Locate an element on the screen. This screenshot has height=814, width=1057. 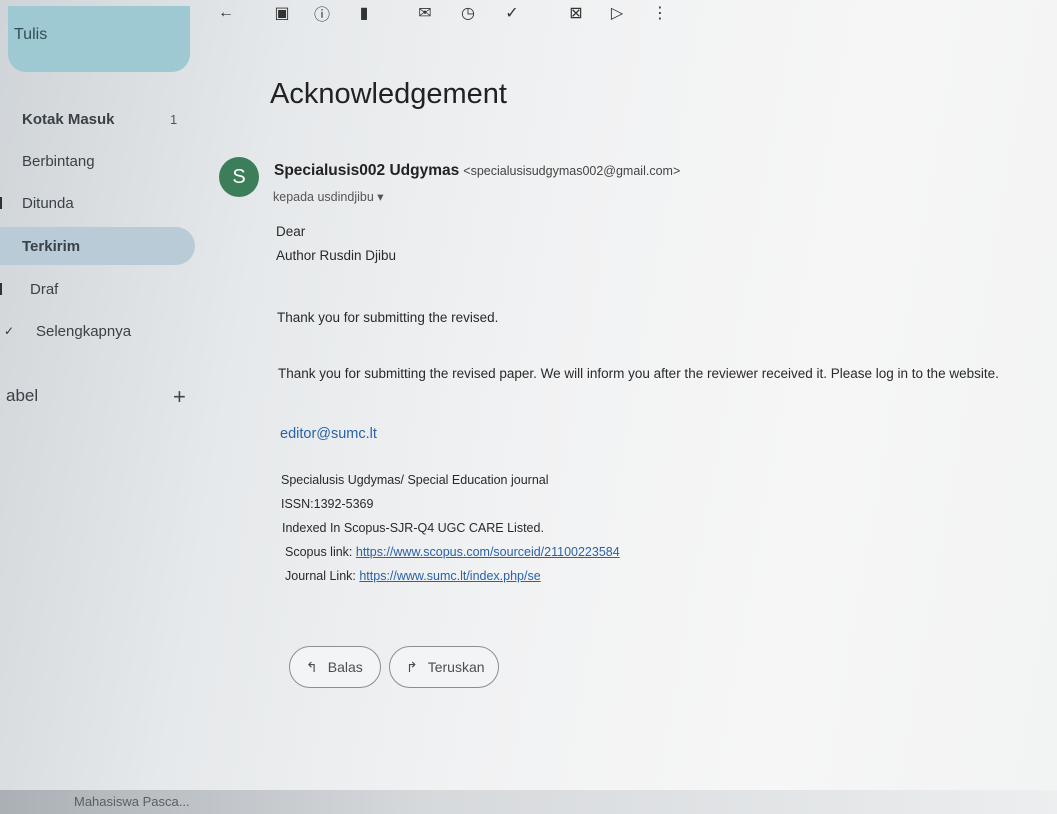
move-to-icon: ⊠ is located at coordinates (576, 13).